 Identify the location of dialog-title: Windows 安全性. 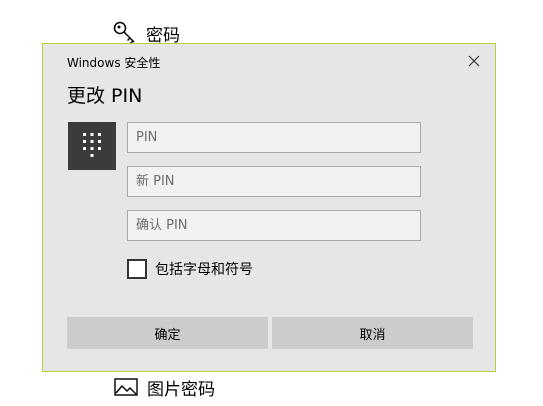
(114, 63).